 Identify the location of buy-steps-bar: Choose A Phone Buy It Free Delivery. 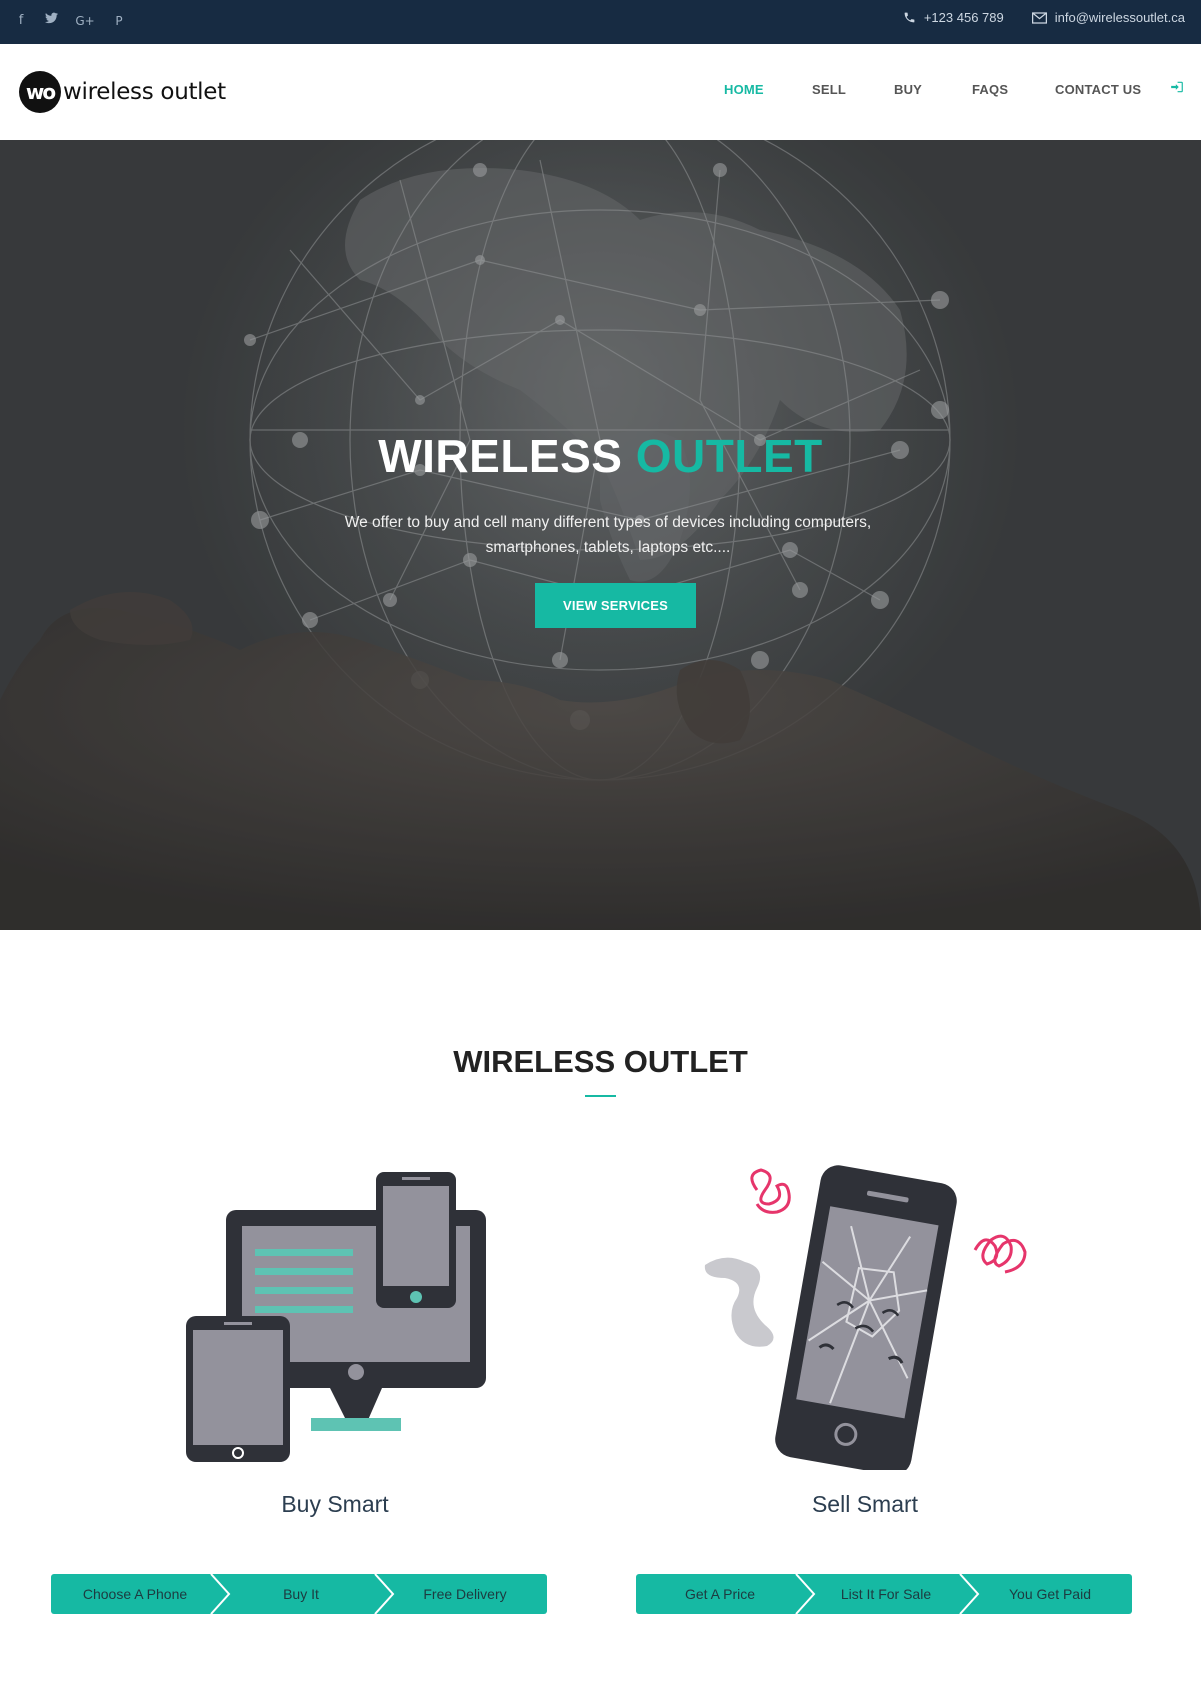
(299, 1594).